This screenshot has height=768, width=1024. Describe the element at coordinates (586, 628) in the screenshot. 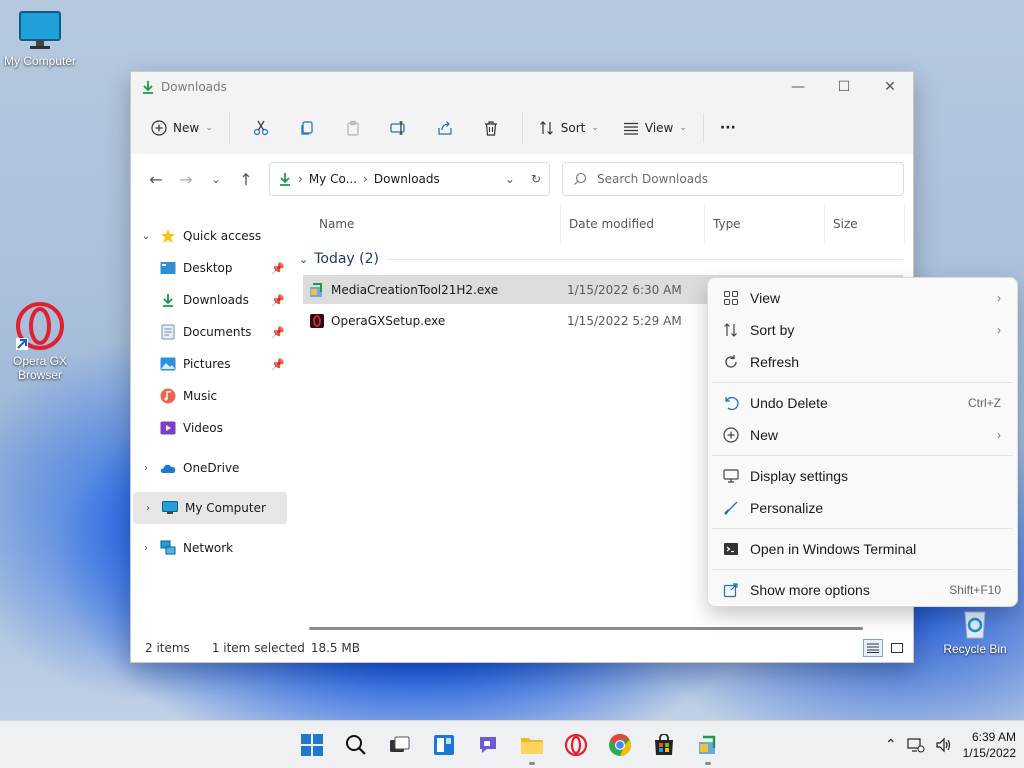

I see `horizontal-scrollbar` at that location.